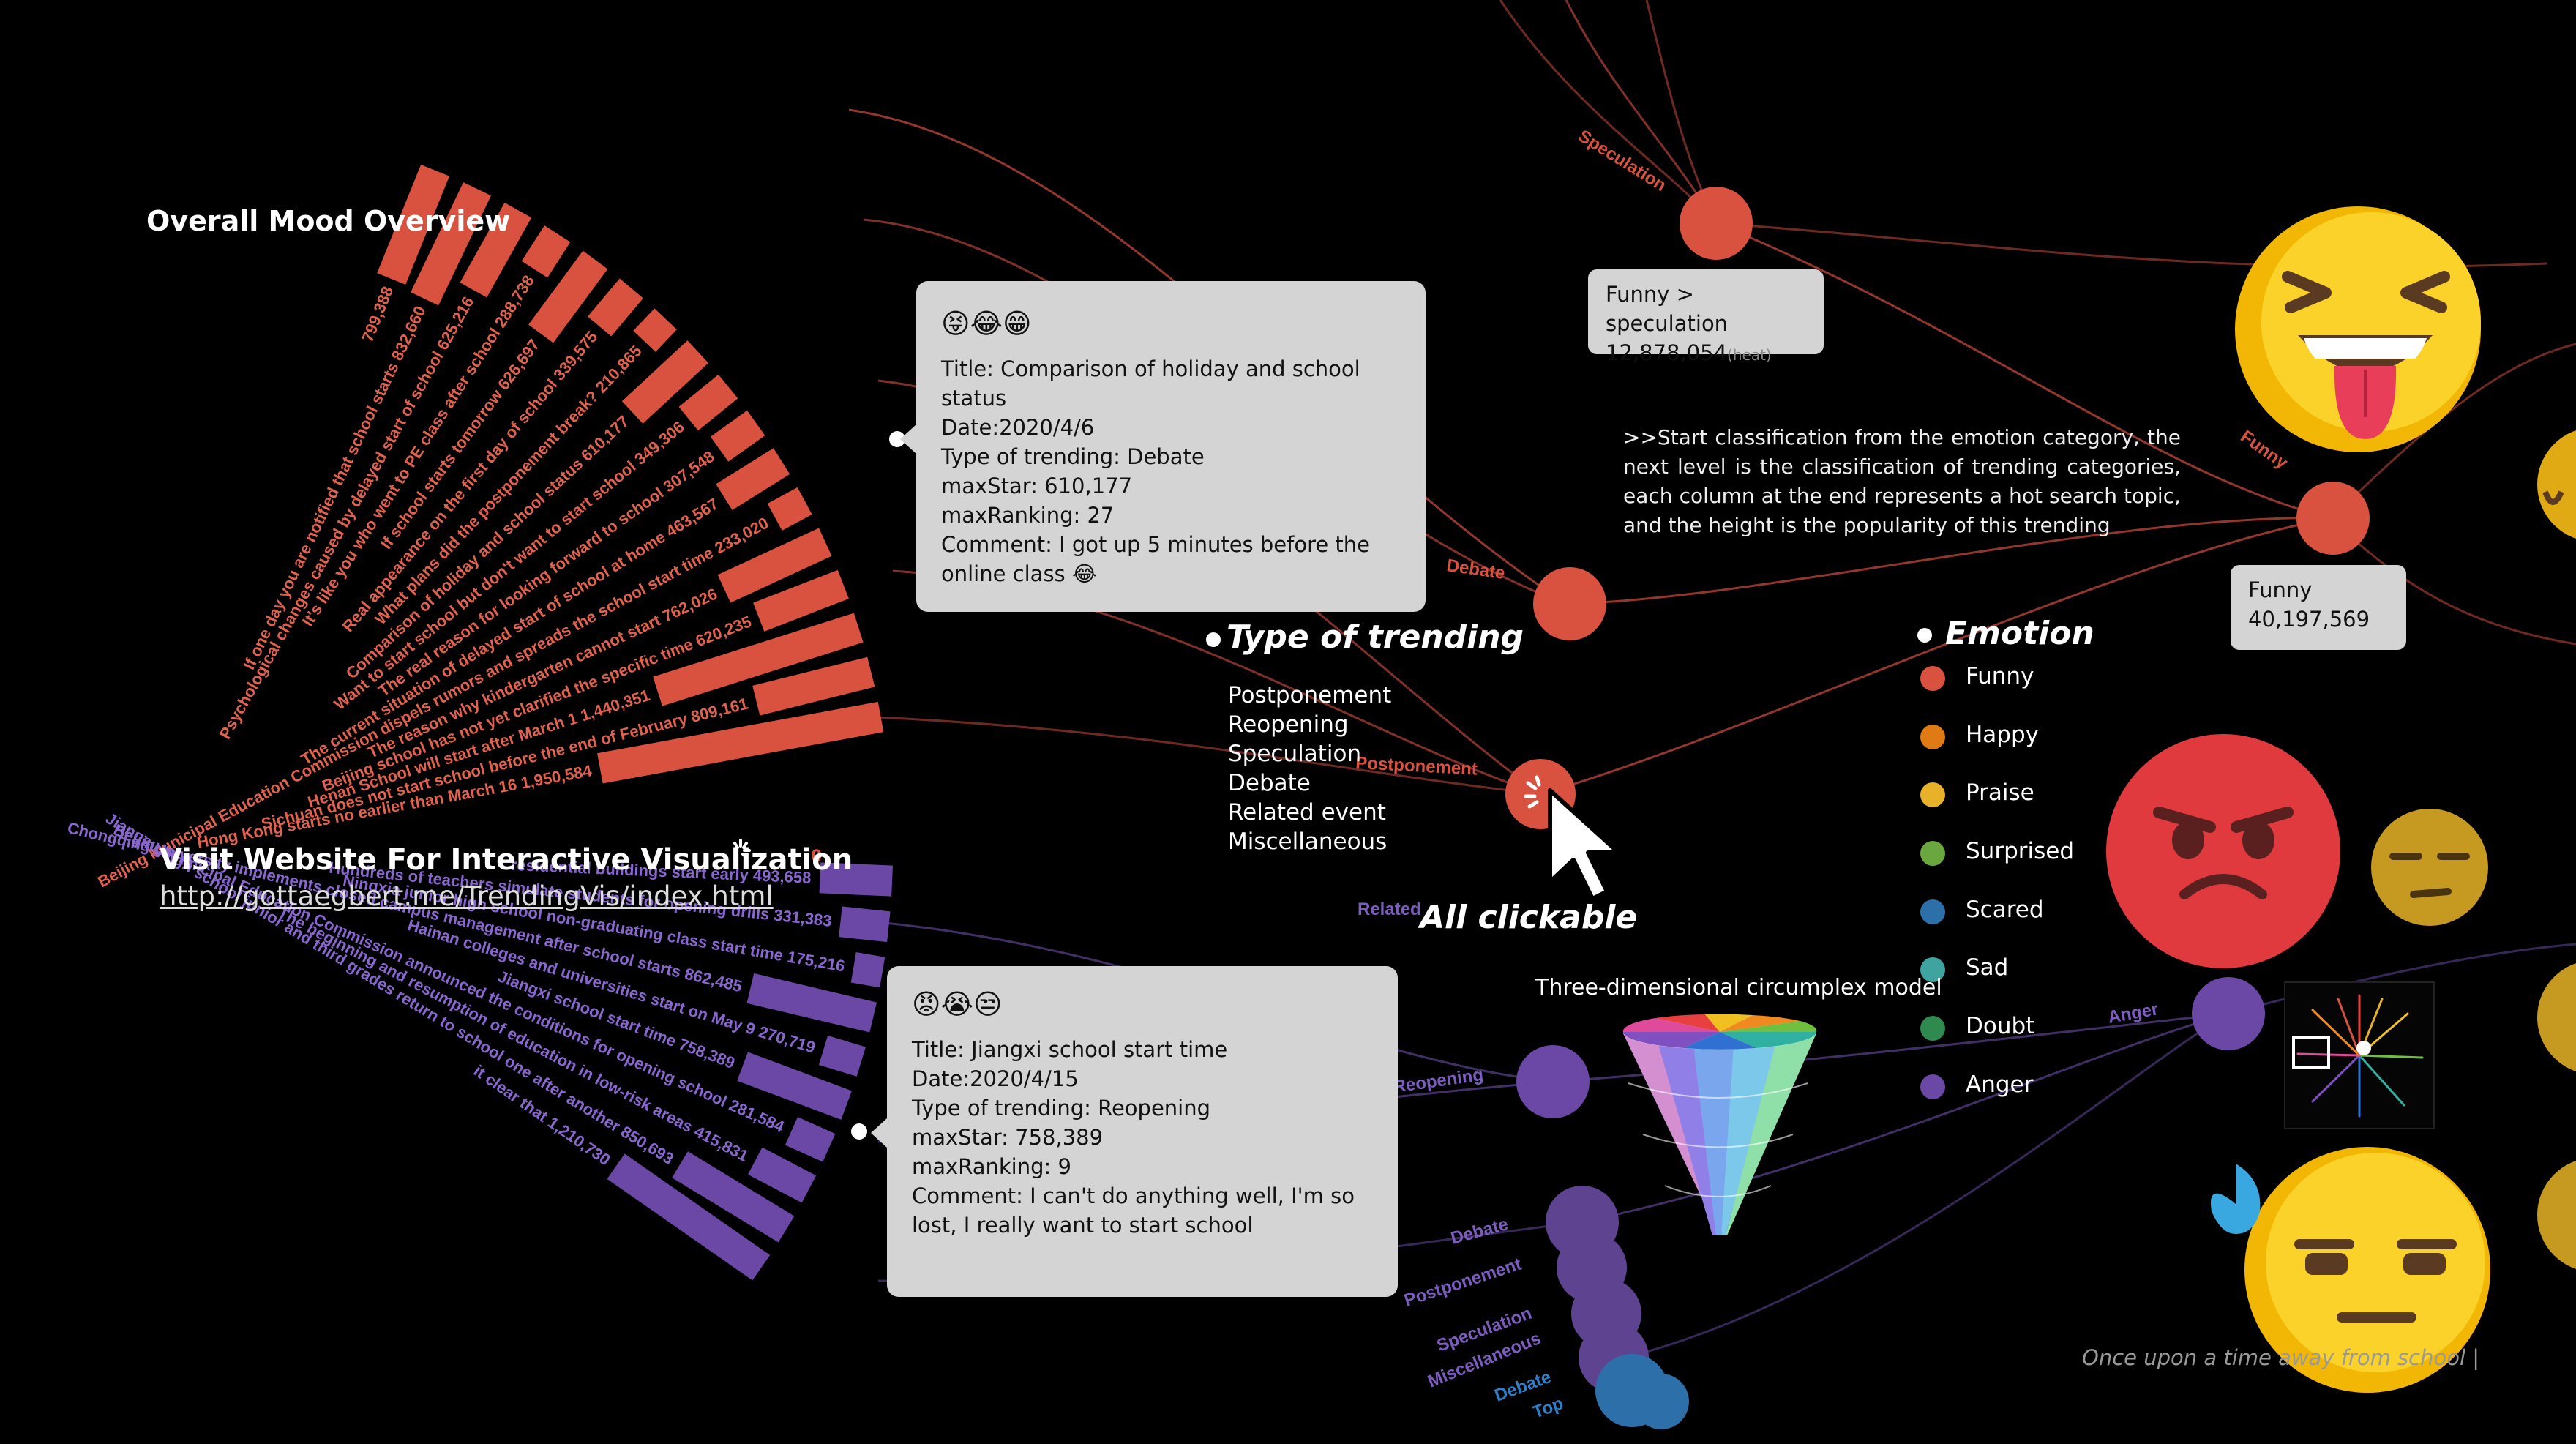  I want to click on node-tooltip-speculation: Funny > speculation 12,878,054(heat), so click(1706, 317).